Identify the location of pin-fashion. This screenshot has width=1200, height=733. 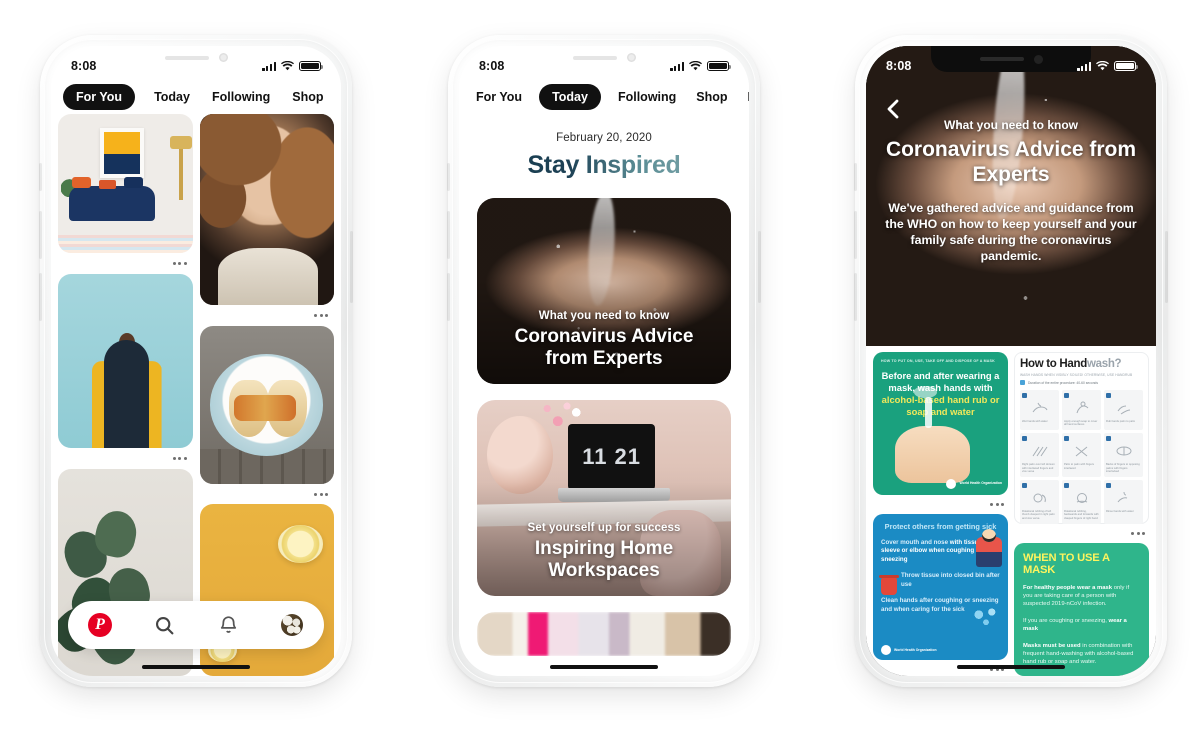
(125, 361).